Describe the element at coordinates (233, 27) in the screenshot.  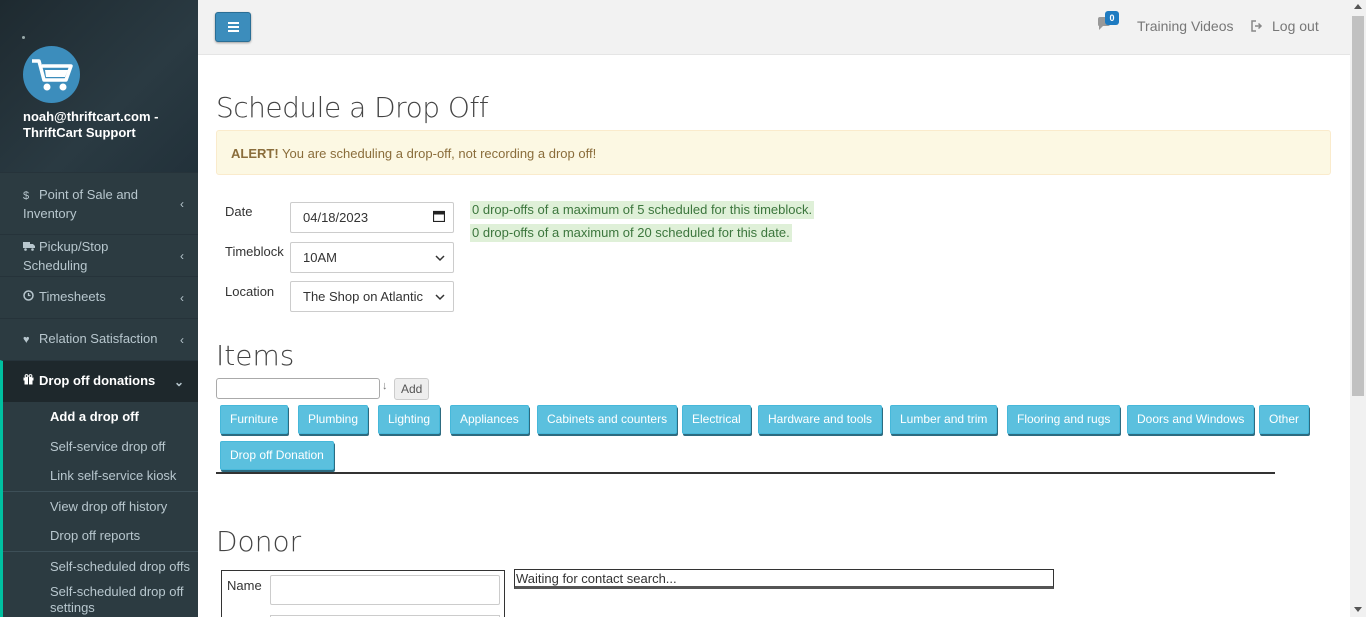
I see `sidebar-toggle-button` at that location.